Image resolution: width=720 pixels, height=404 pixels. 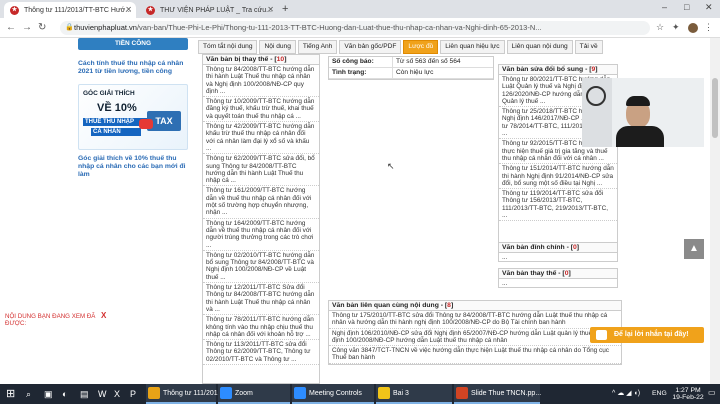 What do you see at coordinates (539, 47) in the screenshot?
I see `tab-related-content: Liên quan nội dung` at bounding box center [539, 47].